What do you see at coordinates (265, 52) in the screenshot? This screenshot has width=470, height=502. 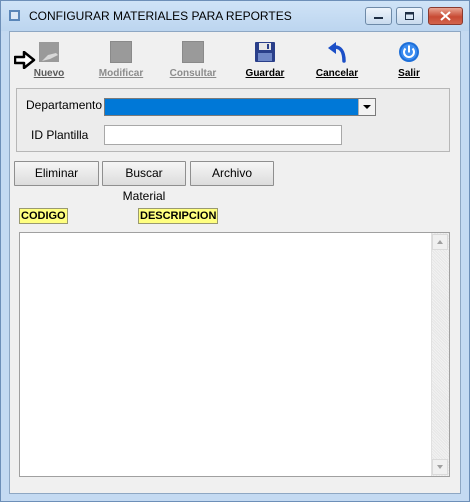 I see `floppy-disk-icon` at bounding box center [265, 52].